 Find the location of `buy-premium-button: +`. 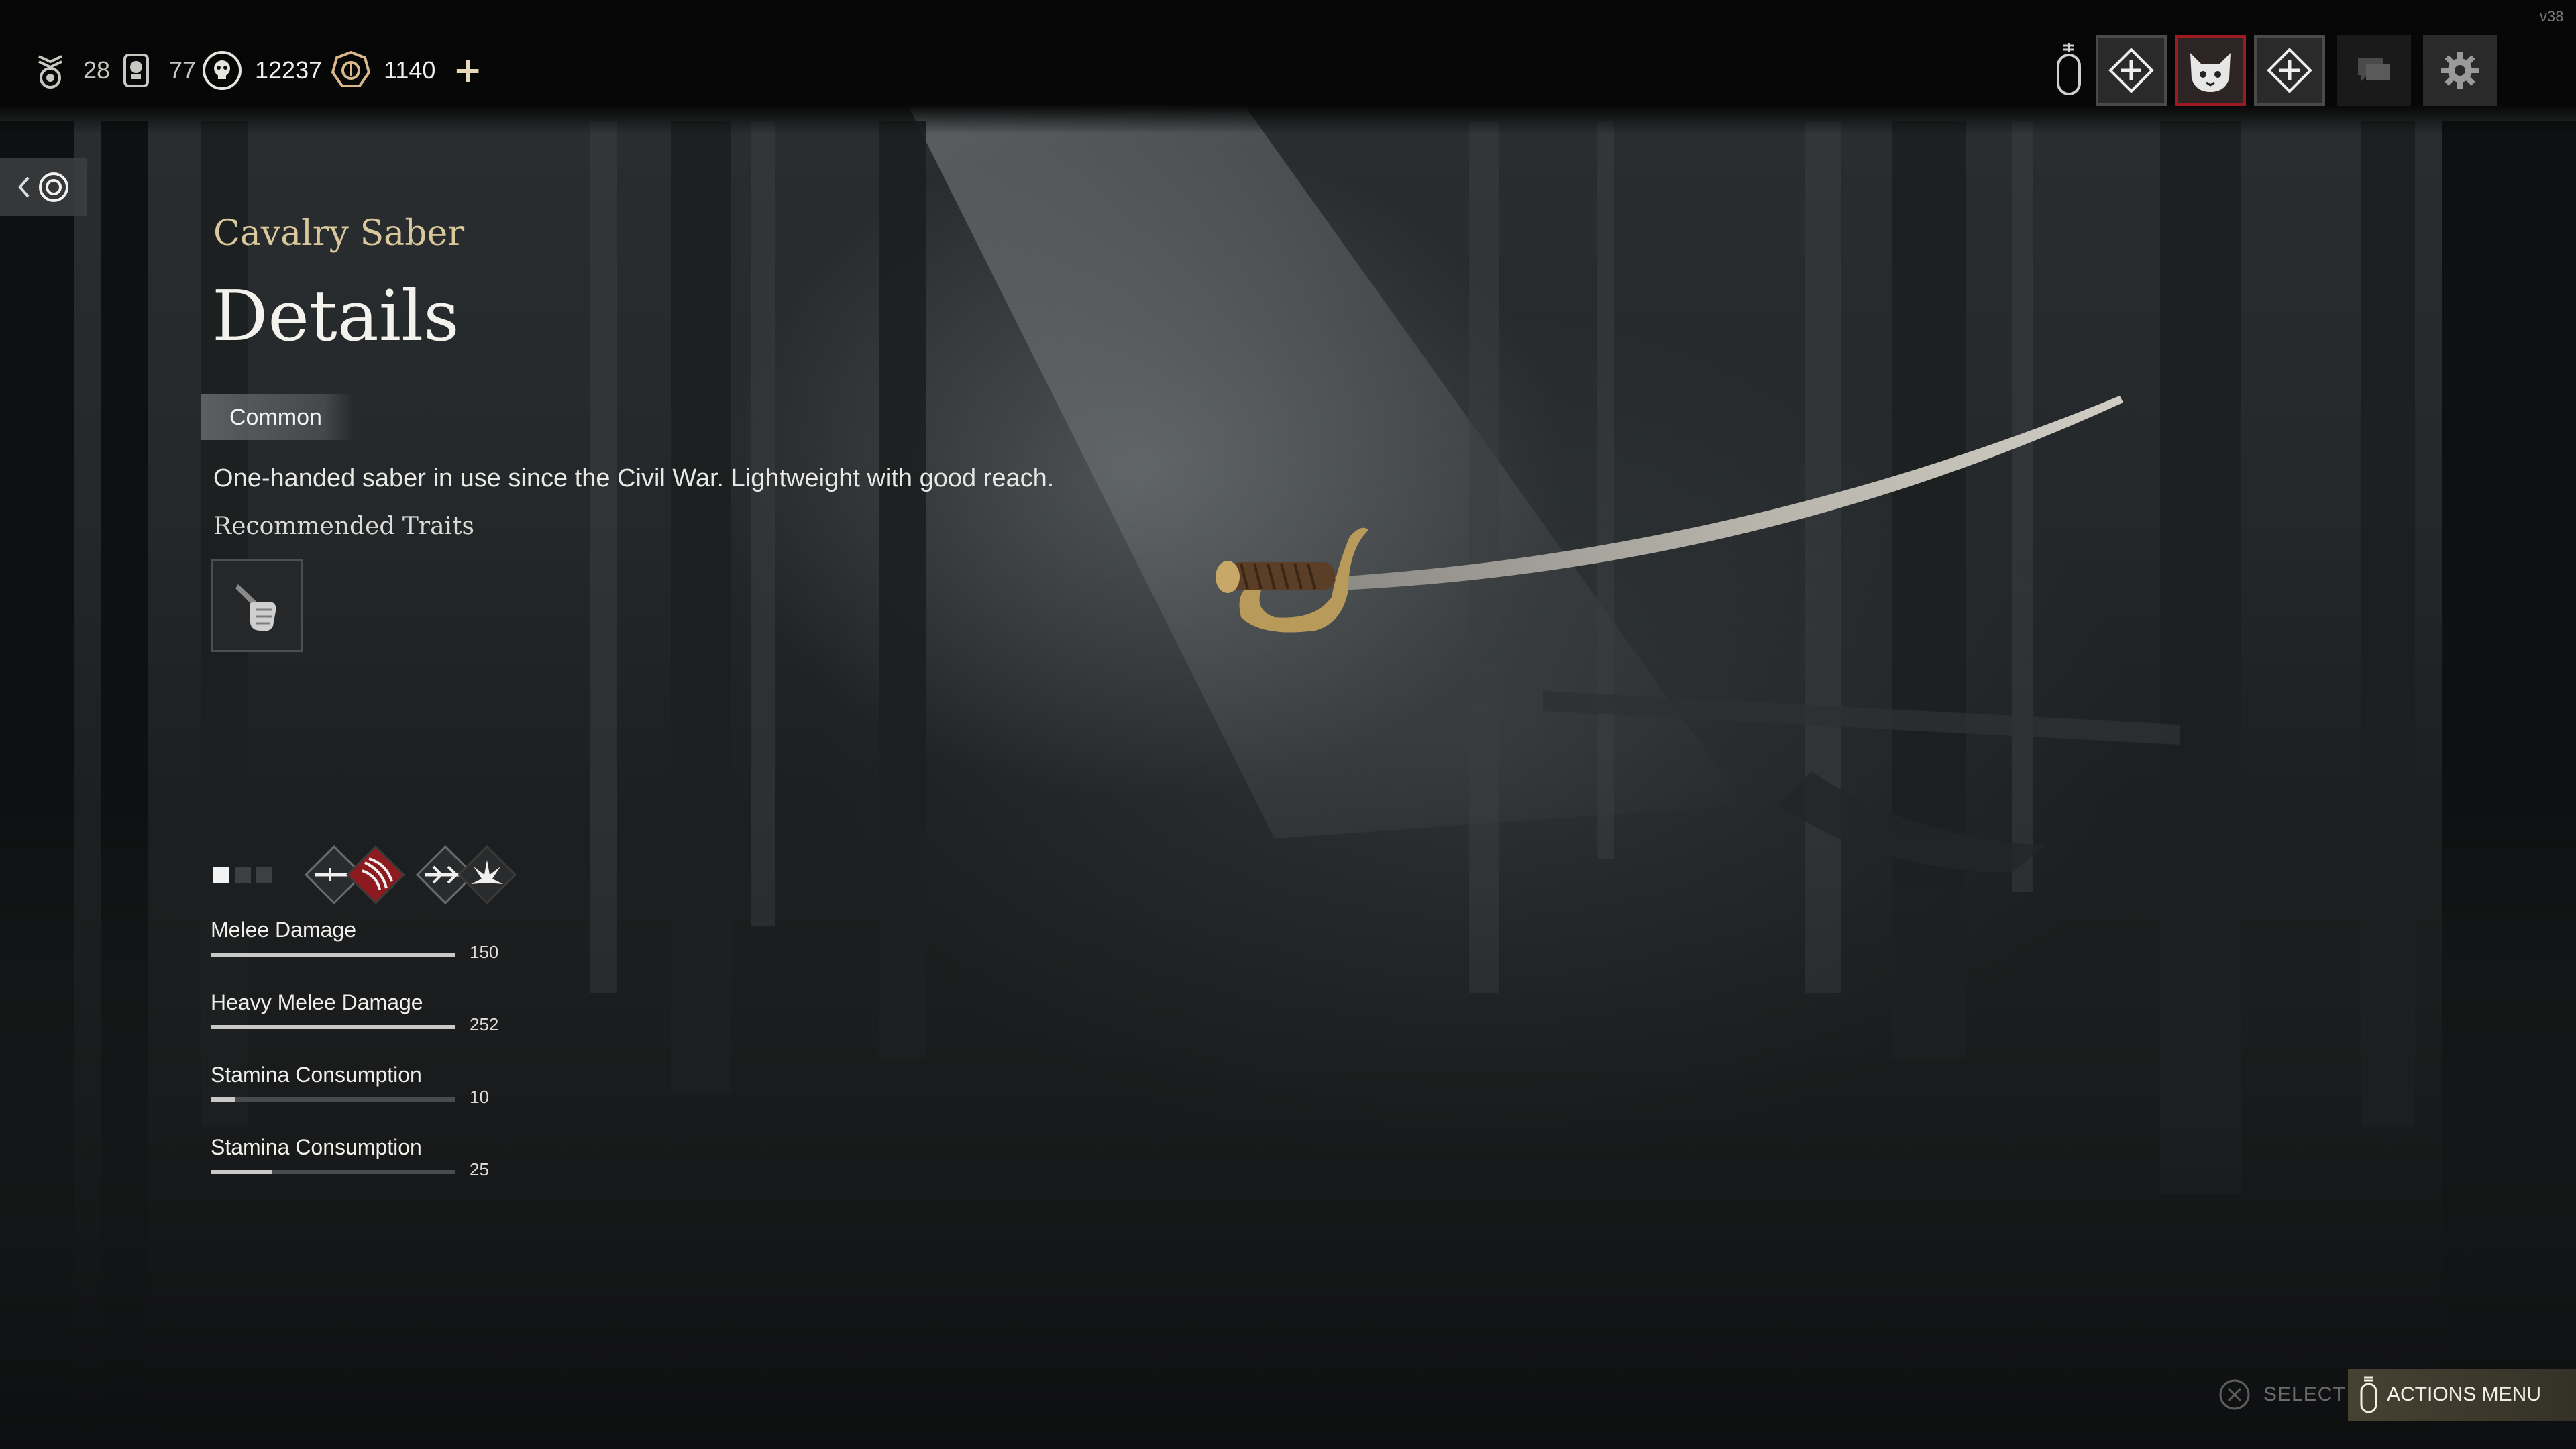

buy-premium-button: + is located at coordinates (467, 70).